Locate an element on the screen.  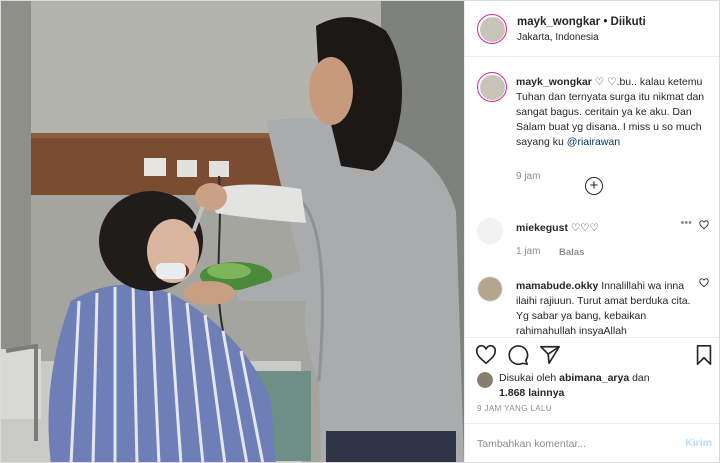
bookmark-icon is located at coordinates (704, 355).